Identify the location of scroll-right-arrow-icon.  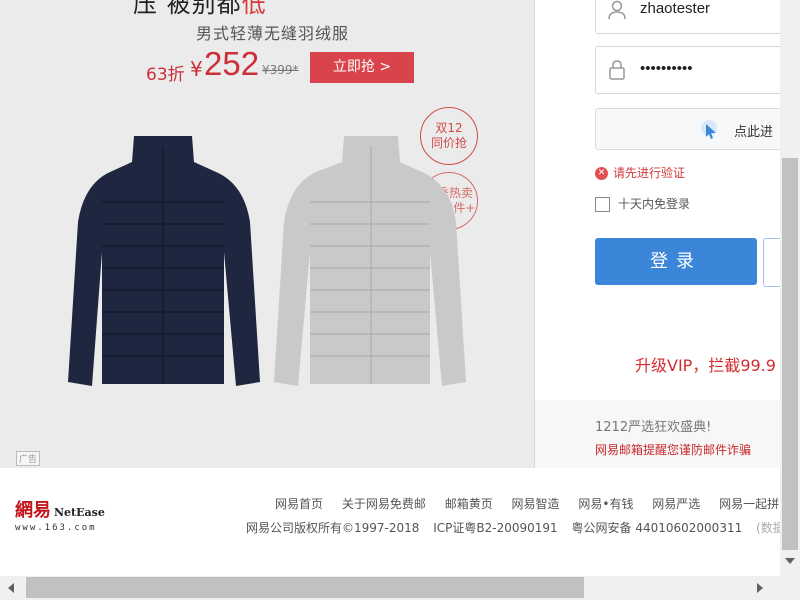
(760, 588).